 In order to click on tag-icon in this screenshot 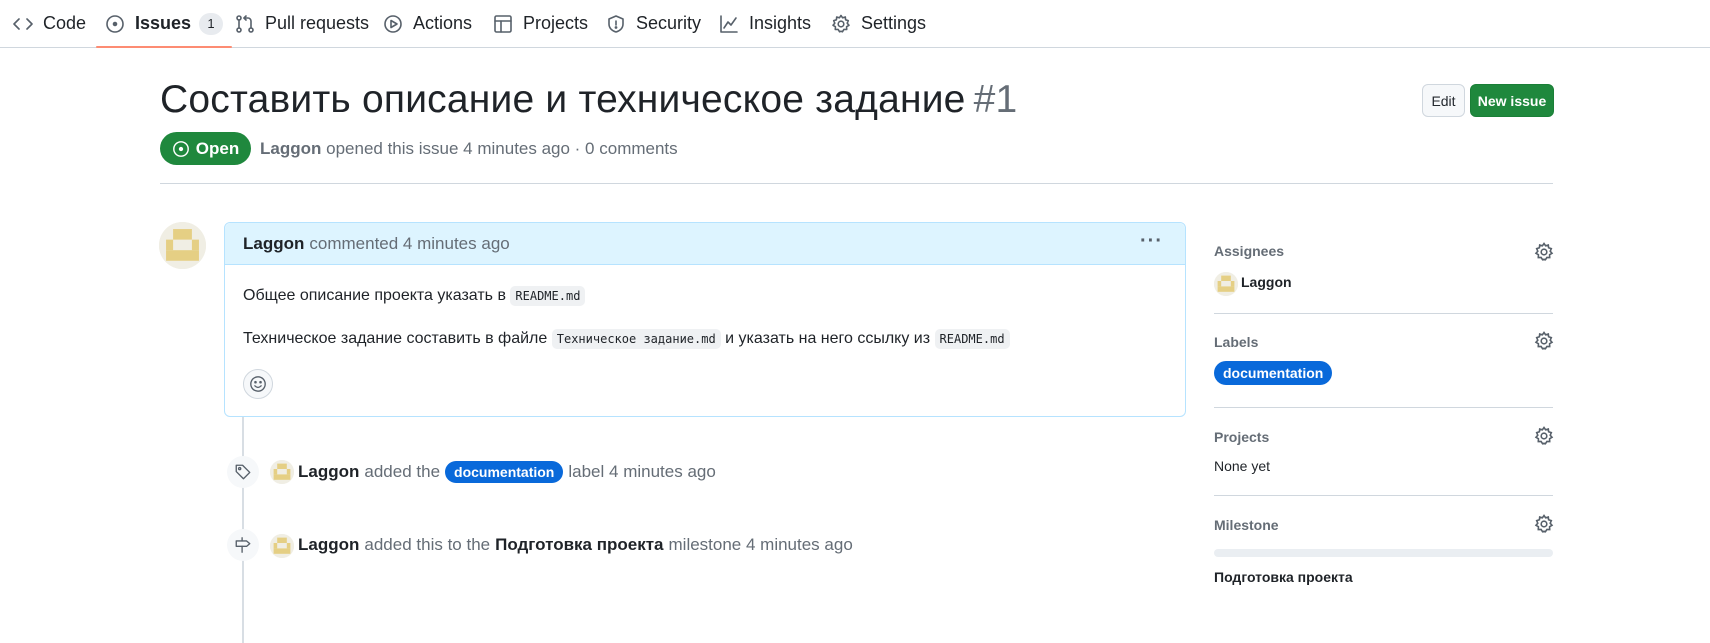, I will do `click(243, 472)`.